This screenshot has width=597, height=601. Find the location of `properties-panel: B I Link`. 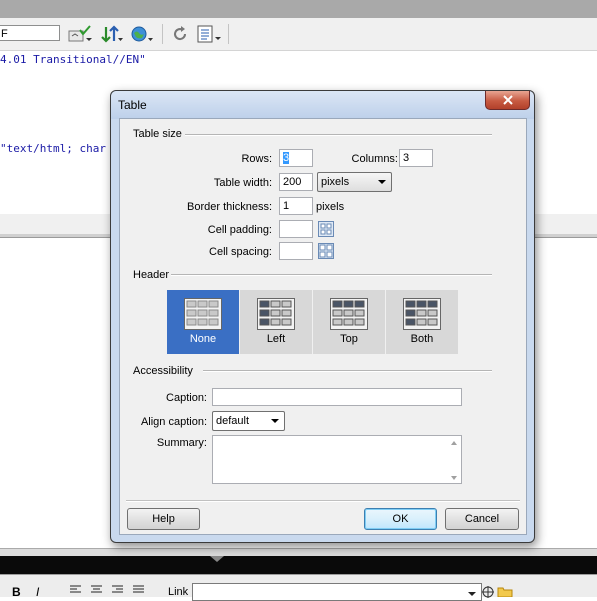

properties-panel: B I Link is located at coordinates (298, 587).